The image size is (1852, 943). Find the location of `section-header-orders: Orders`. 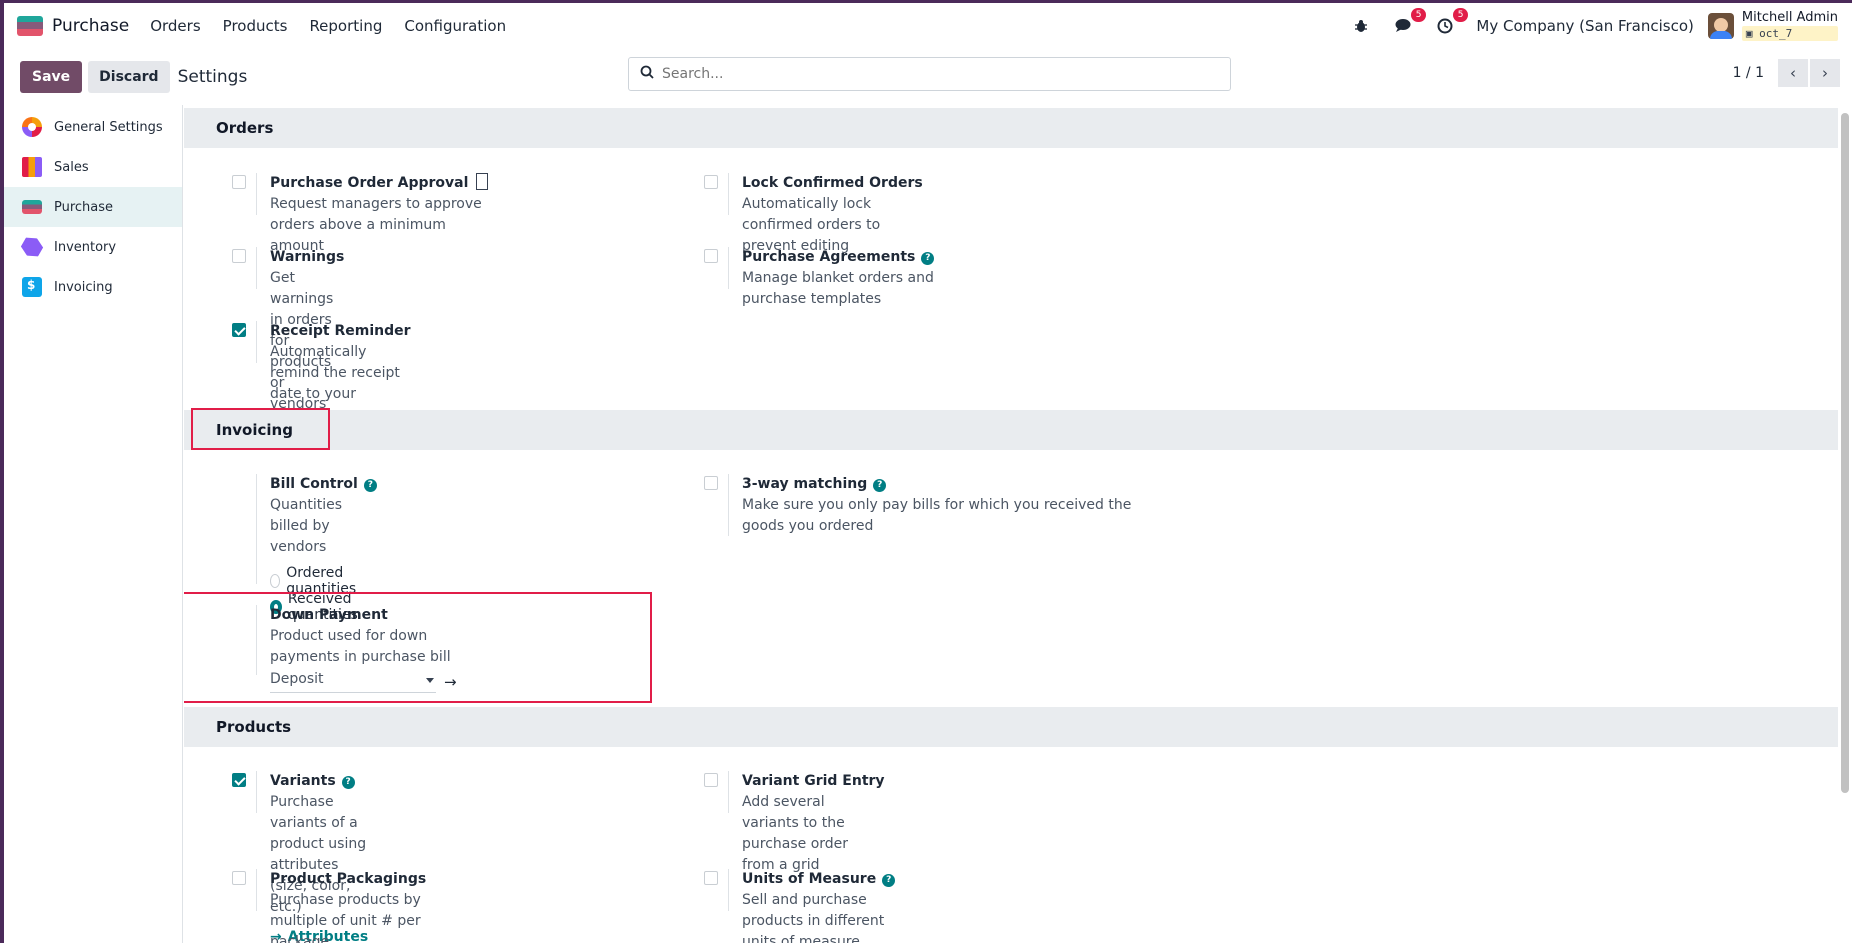

section-header-orders: Orders is located at coordinates (1011, 128).